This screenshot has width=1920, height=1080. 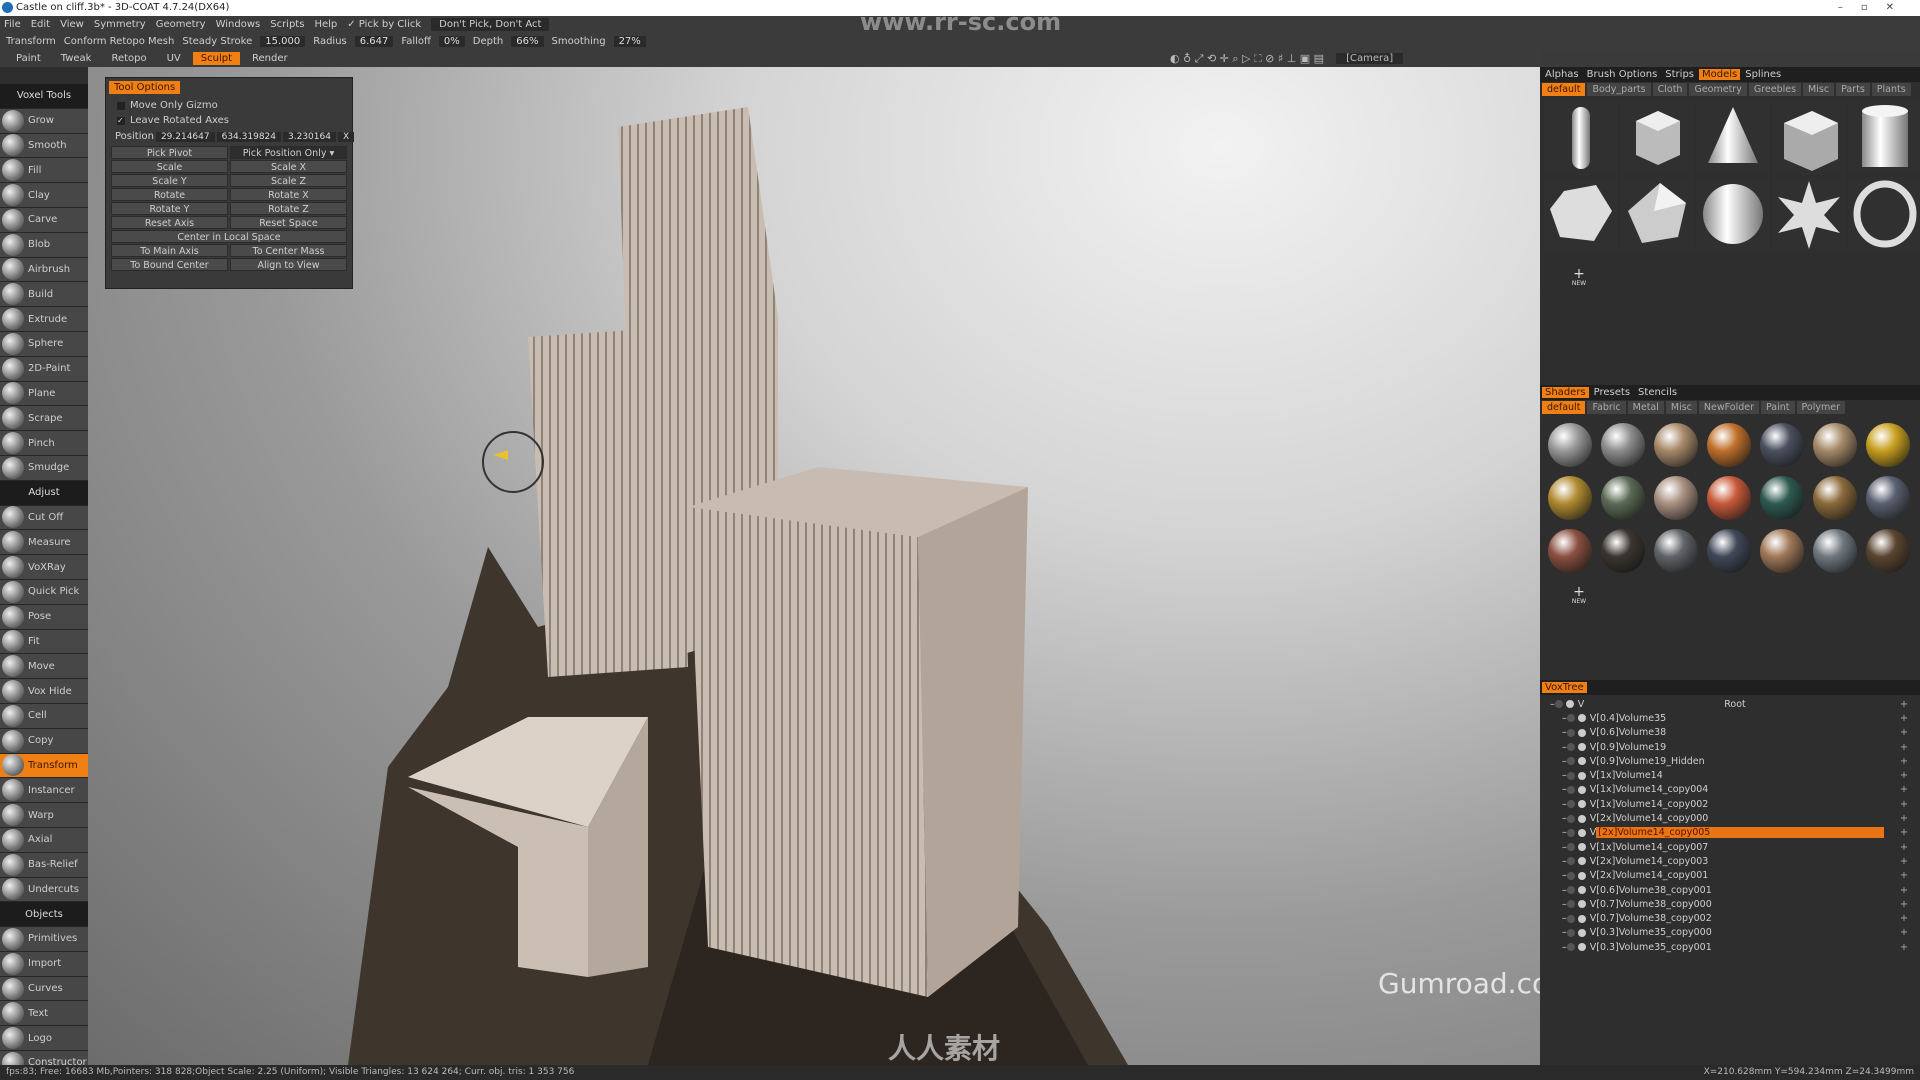 What do you see at coordinates (1579, 278) in the screenshot?
I see `new-model-button: + NEW` at bounding box center [1579, 278].